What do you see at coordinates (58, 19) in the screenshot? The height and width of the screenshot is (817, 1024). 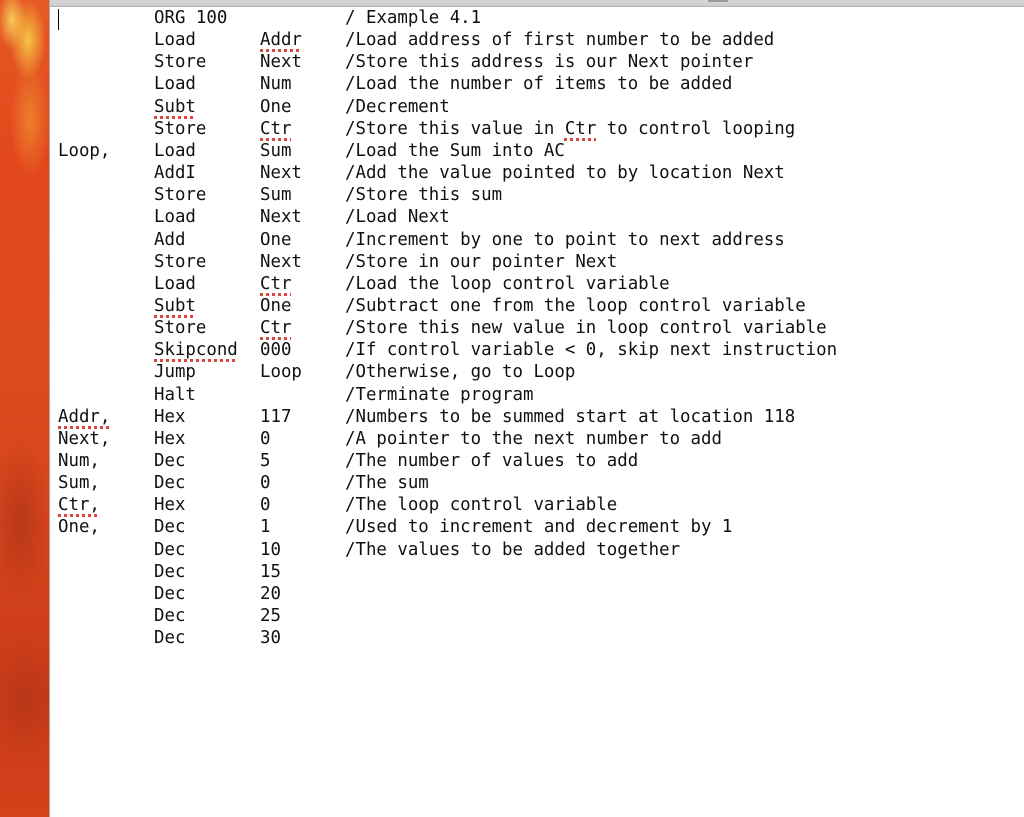 I see `text-caret` at bounding box center [58, 19].